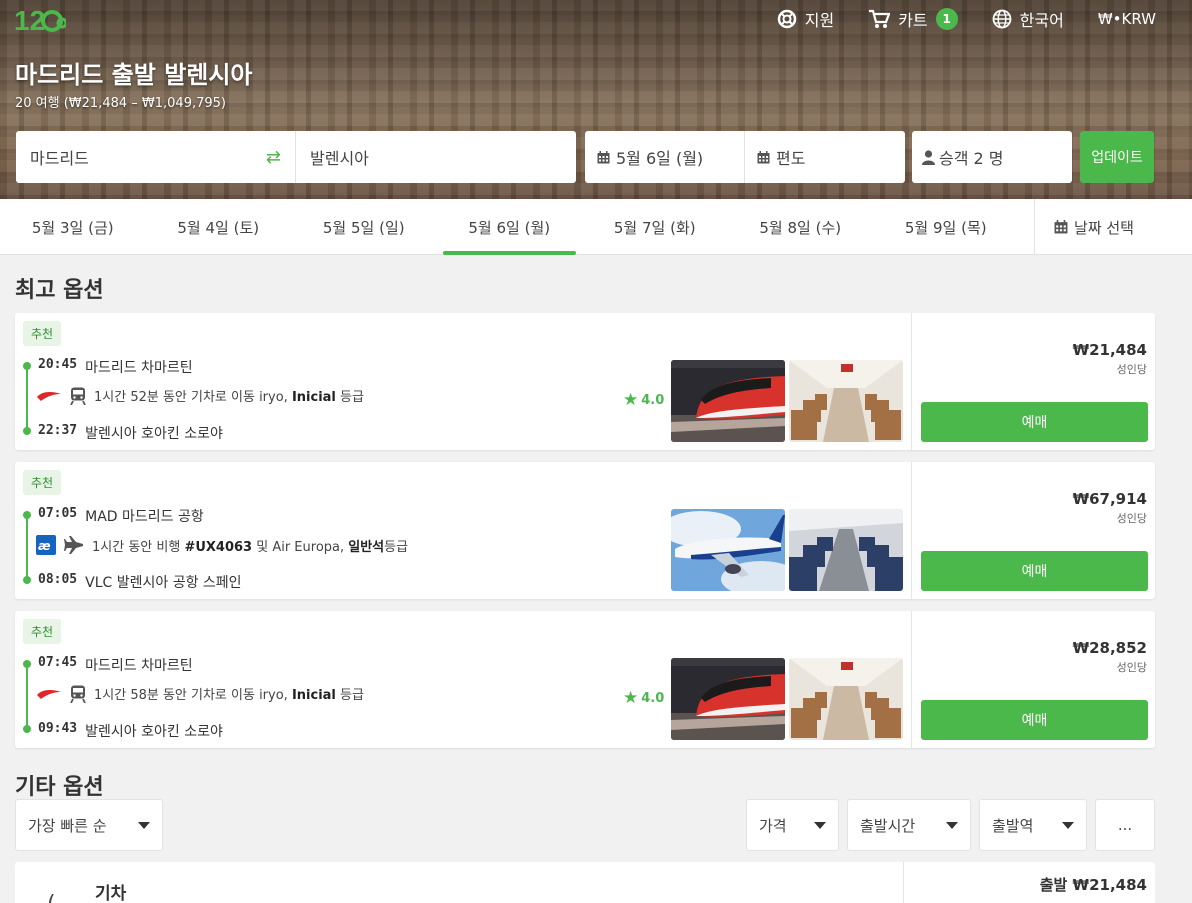  What do you see at coordinates (510, 227) in the screenshot?
I see `date-tab-3: 5월 6일 (월)` at bounding box center [510, 227].